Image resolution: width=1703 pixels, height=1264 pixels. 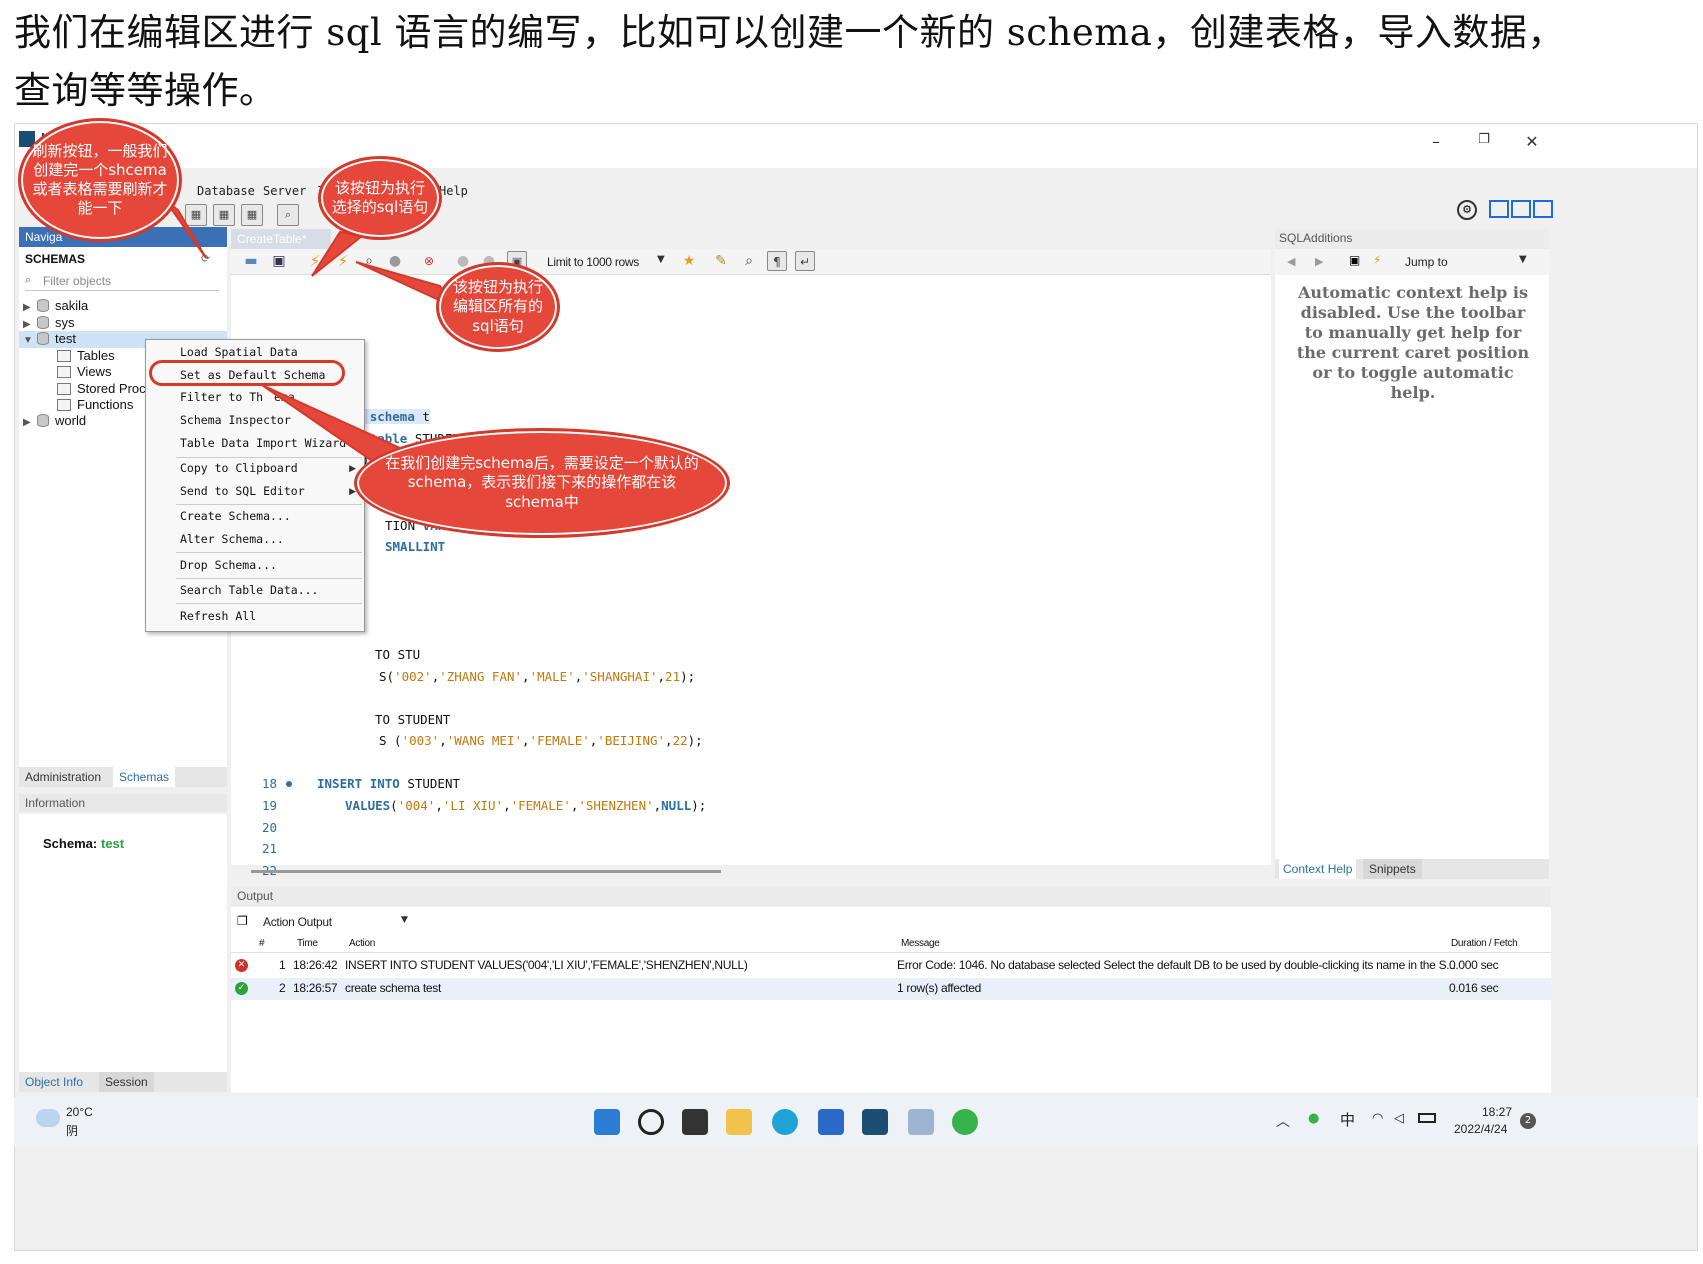 What do you see at coordinates (1377, 1118) in the screenshot?
I see `wifi-icon: ◠` at bounding box center [1377, 1118].